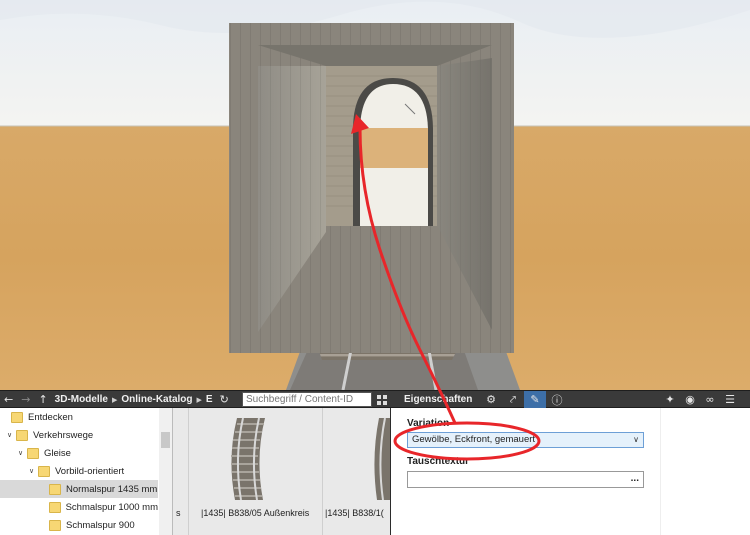 This screenshot has height=535, width=750. I want to click on arrow-up-icon: ↑, so click(42, 399).